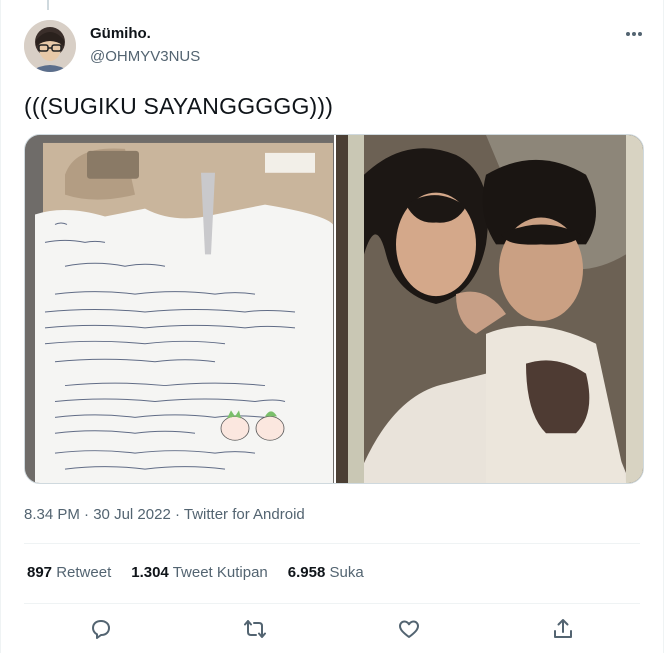  Describe the element at coordinates (150, 572) in the screenshot. I see `quote-count-value: 1.304` at that location.